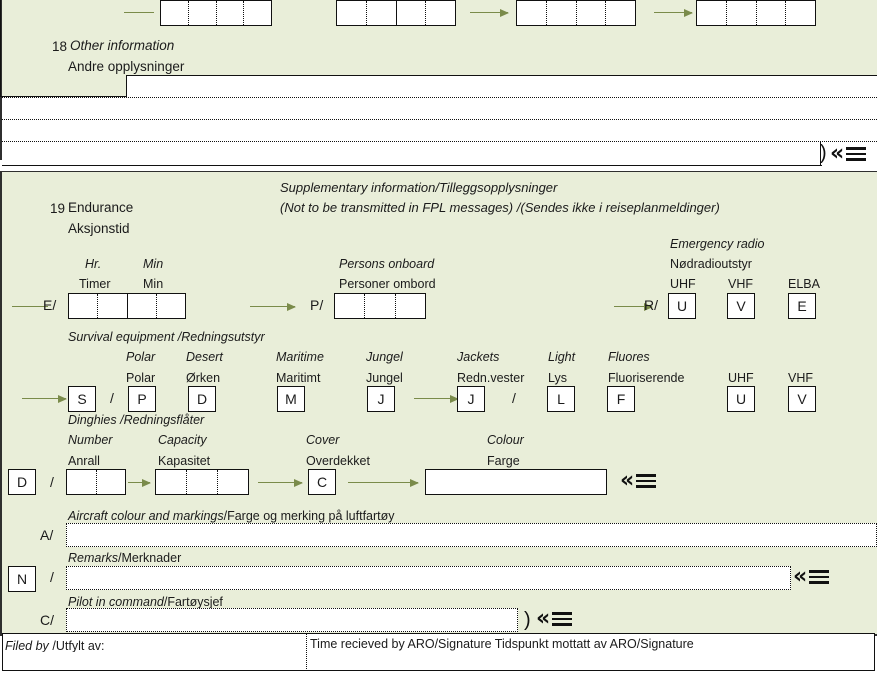  Describe the element at coordinates (95, 284) in the screenshot. I see `endurance-hours-label-no: Timer` at that location.